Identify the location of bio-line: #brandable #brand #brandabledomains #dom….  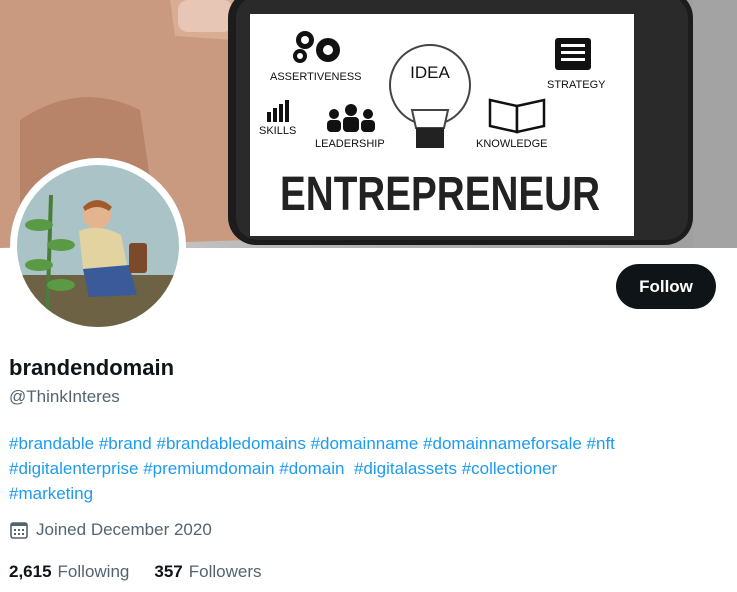
(369, 443).